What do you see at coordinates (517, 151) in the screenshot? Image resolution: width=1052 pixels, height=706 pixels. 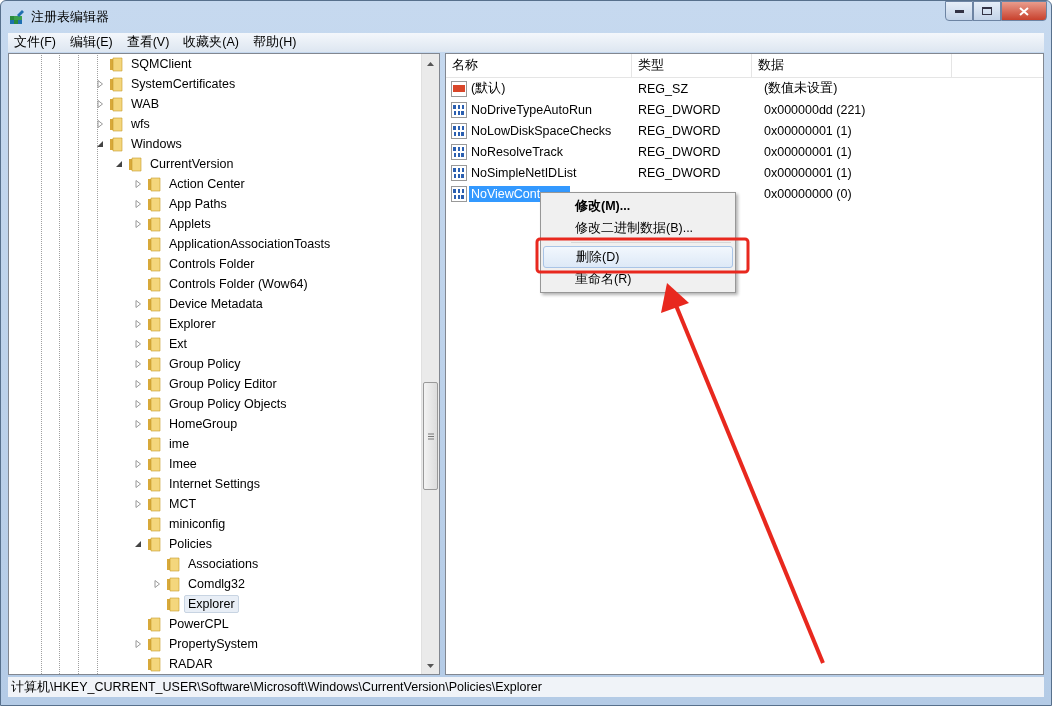 I see `value-name: NoResolveTrack` at bounding box center [517, 151].